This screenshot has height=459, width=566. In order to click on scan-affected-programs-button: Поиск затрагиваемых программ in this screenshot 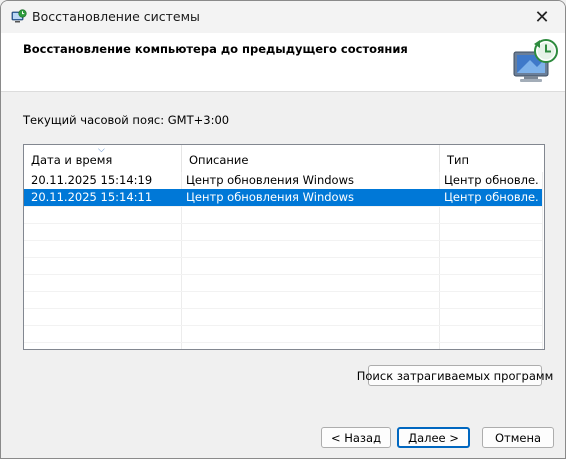, I will do `click(455, 375)`.